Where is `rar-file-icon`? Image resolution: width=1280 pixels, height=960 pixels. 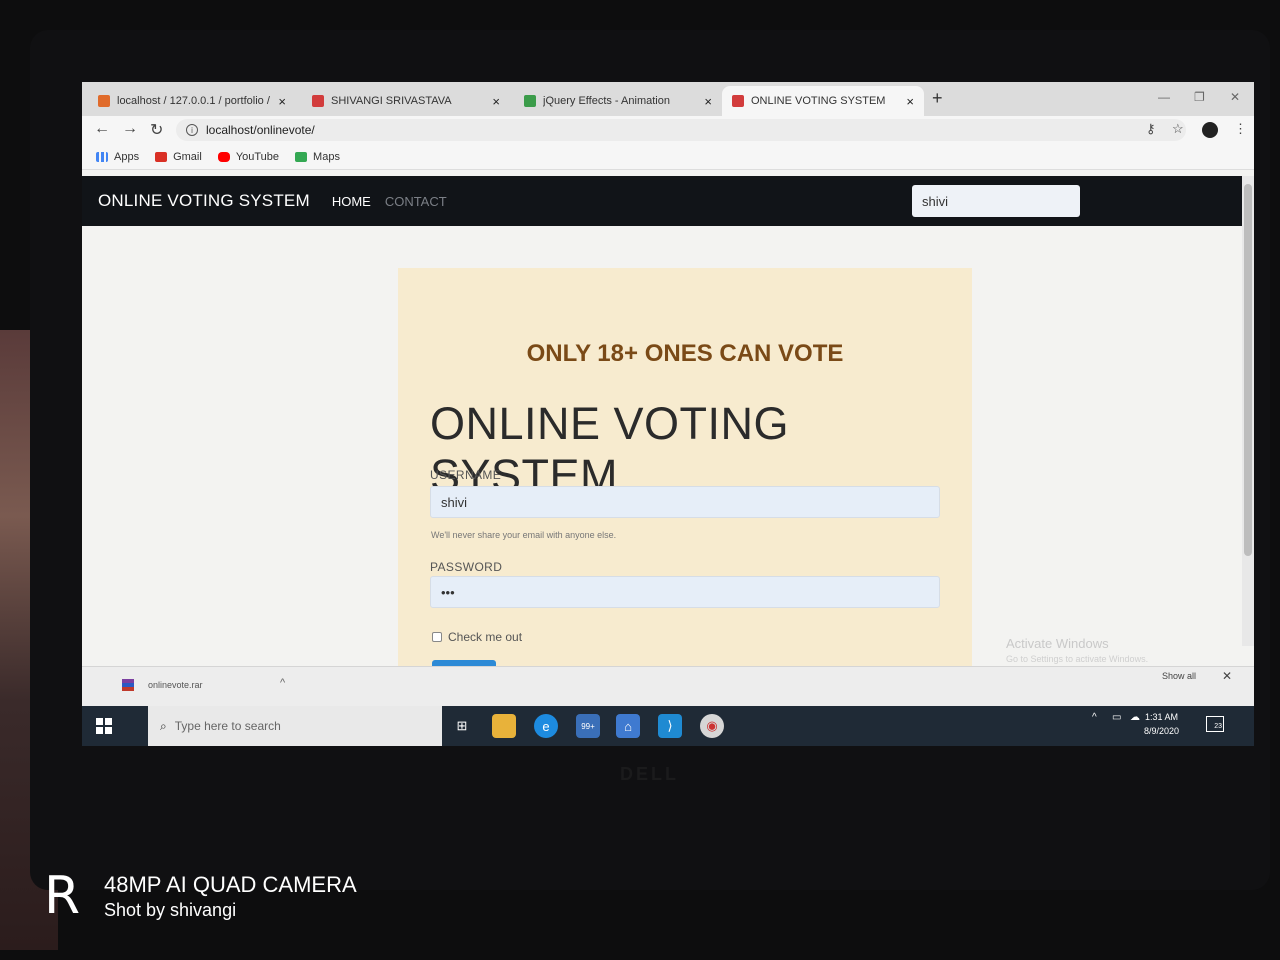 rar-file-icon is located at coordinates (128, 685).